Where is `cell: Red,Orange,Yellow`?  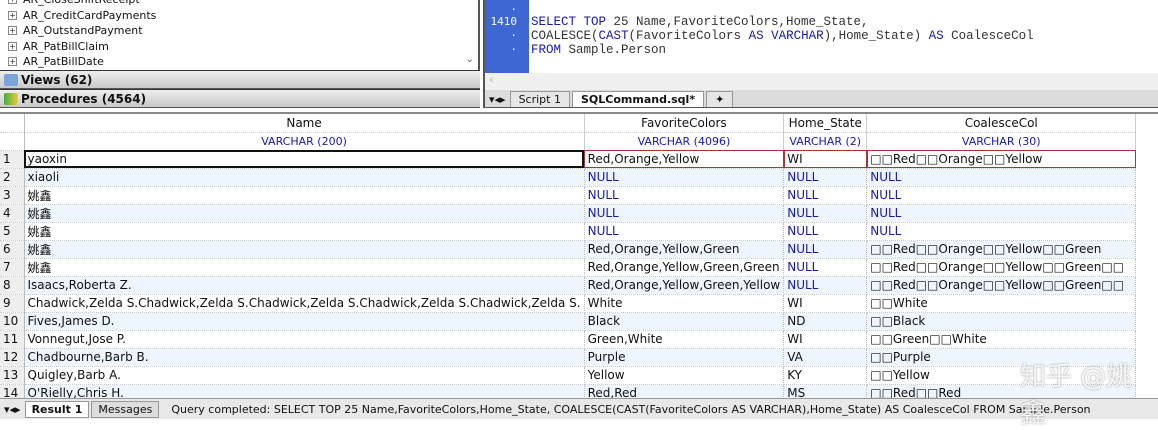 cell: Red,Orange,Yellow is located at coordinates (684, 159).